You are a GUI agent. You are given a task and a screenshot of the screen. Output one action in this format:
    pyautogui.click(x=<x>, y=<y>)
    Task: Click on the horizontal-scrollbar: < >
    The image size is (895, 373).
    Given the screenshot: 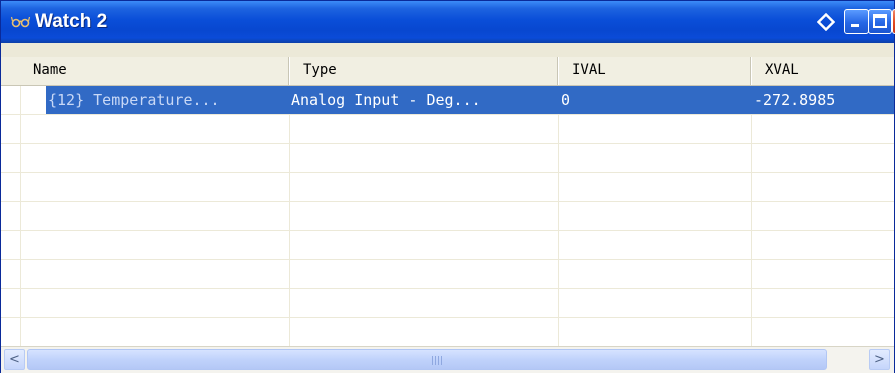 What is the action you would take?
    pyautogui.click(x=447, y=359)
    